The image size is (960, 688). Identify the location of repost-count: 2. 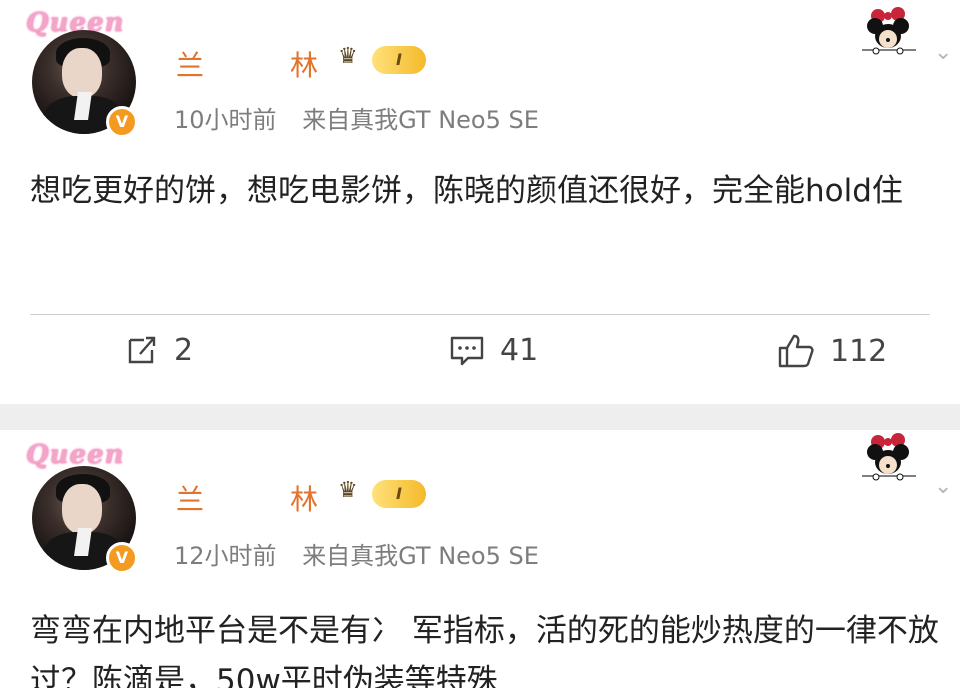
(184, 350).